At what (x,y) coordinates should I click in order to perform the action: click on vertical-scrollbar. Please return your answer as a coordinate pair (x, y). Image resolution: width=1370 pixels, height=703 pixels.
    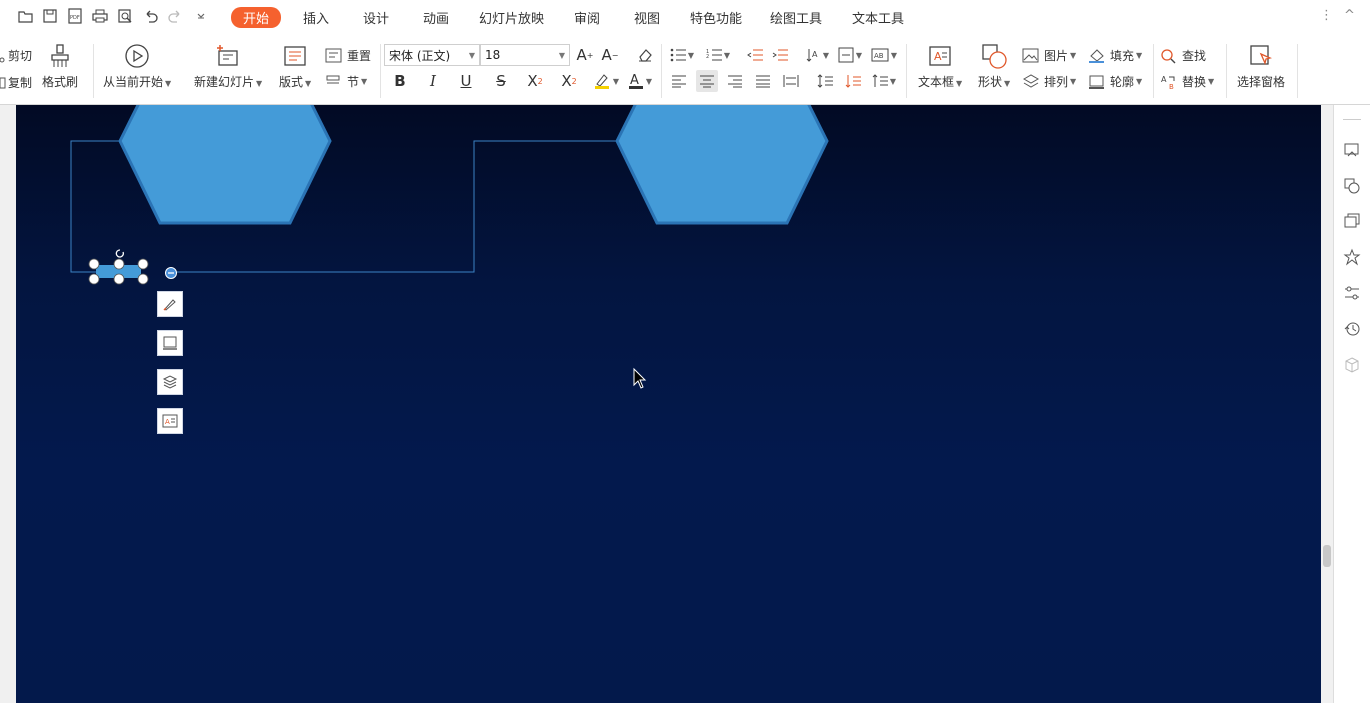
    Looking at the image, I should click on (1327, 404).